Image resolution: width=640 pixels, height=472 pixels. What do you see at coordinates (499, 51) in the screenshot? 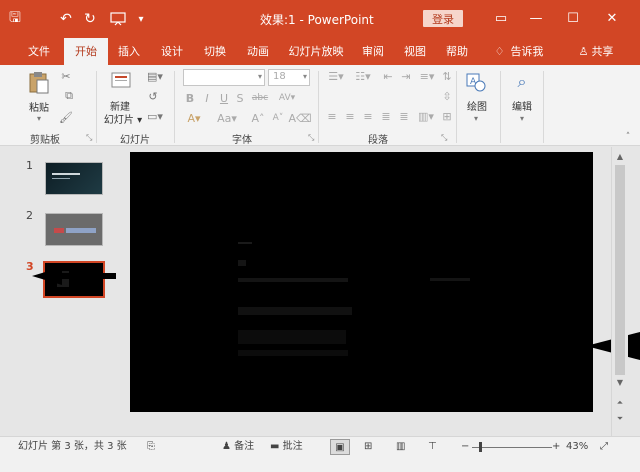
I see `lightbulb-icon: ♢` at bounding box center [499, 51].